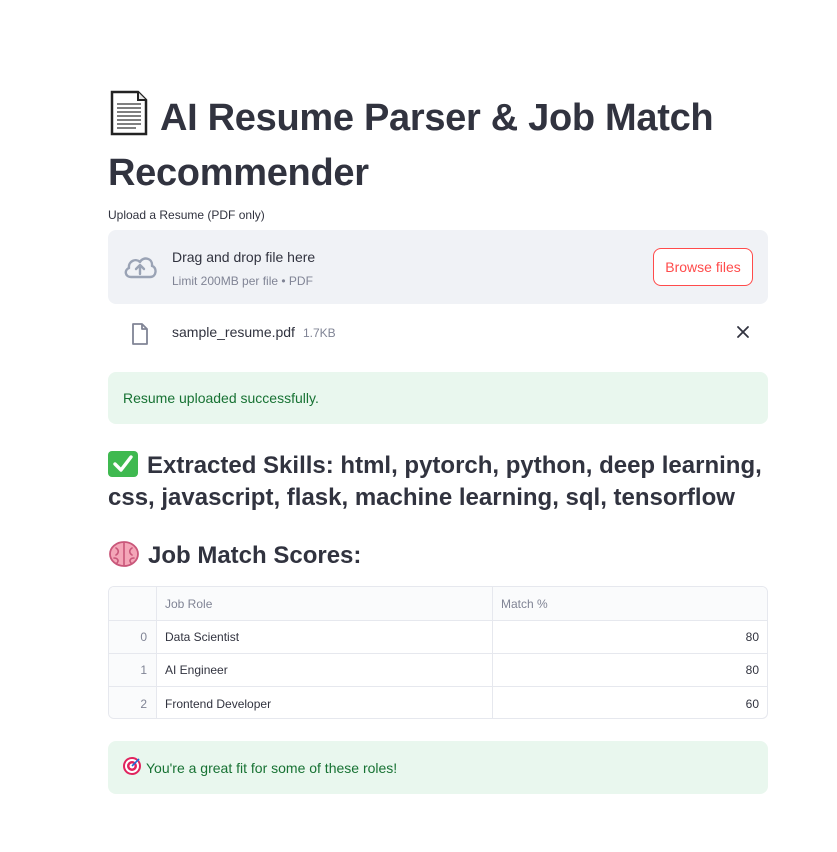  What do you see at coordinates (132, 767) in the screenshot?
I see `target-icon` at bounding box center [132, 767].